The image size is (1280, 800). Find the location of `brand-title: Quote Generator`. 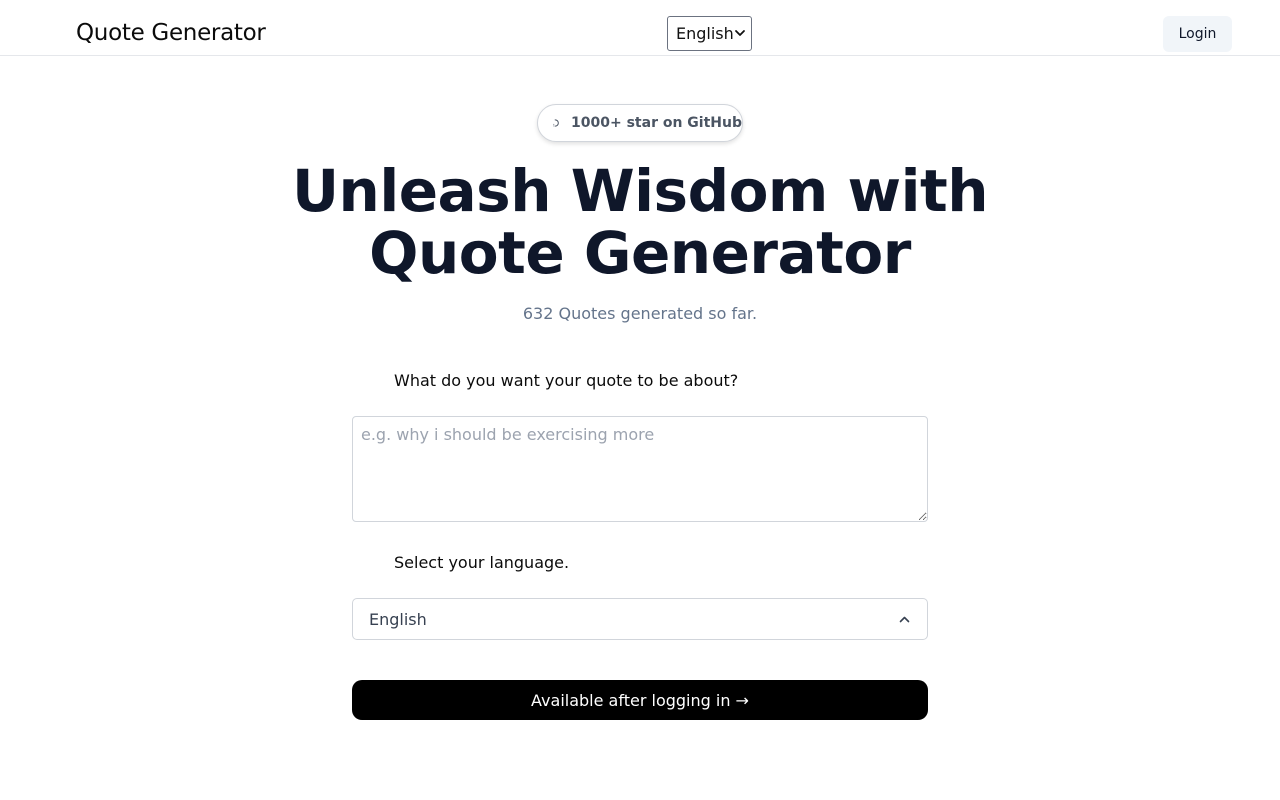

brand-title: Quote Generator is located at coordinates (171, 33).